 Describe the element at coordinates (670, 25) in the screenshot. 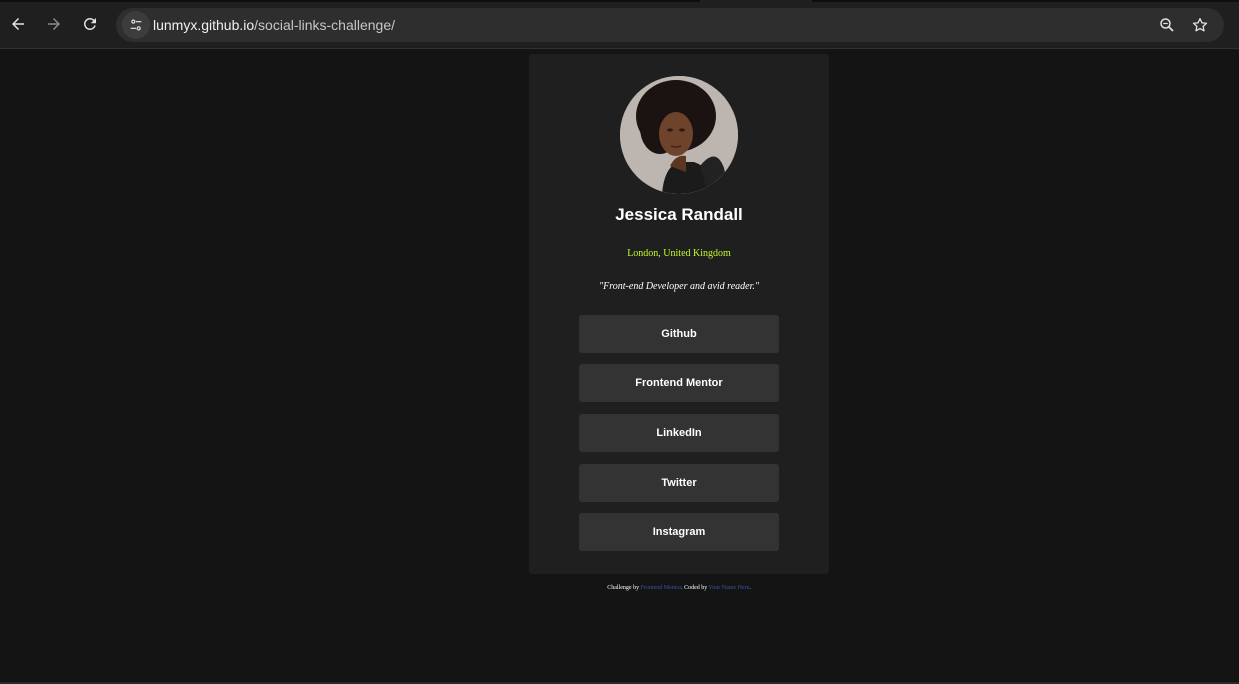

I see `address-bar: lunmyx.github.io/social-links-challenge/` at that location.